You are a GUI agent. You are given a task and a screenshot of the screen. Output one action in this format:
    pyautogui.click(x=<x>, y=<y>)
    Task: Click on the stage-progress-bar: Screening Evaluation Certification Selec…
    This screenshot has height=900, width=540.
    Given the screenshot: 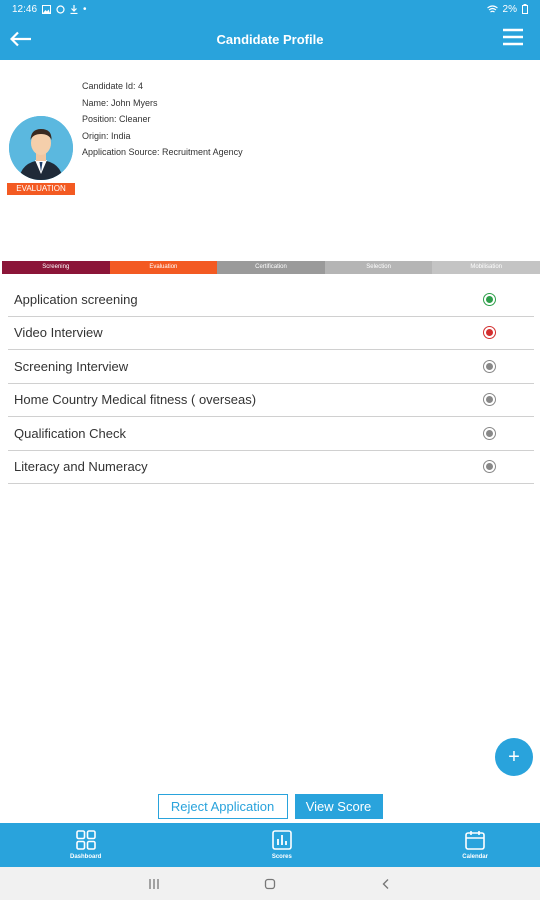 What is the action you would take?
    pyautogui.click(x=271, y=267)
    